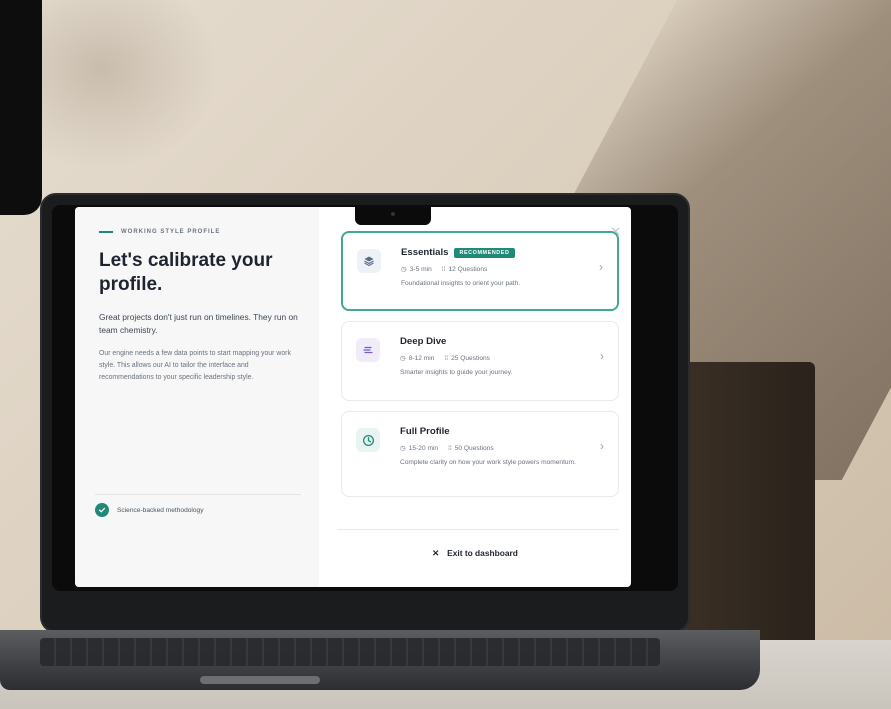 This screenshot has width=891, height=709. What do you see at coordinates (260, 680) in the screenshot?
I see `trackpad-lip` at bounding box center [260, 680].